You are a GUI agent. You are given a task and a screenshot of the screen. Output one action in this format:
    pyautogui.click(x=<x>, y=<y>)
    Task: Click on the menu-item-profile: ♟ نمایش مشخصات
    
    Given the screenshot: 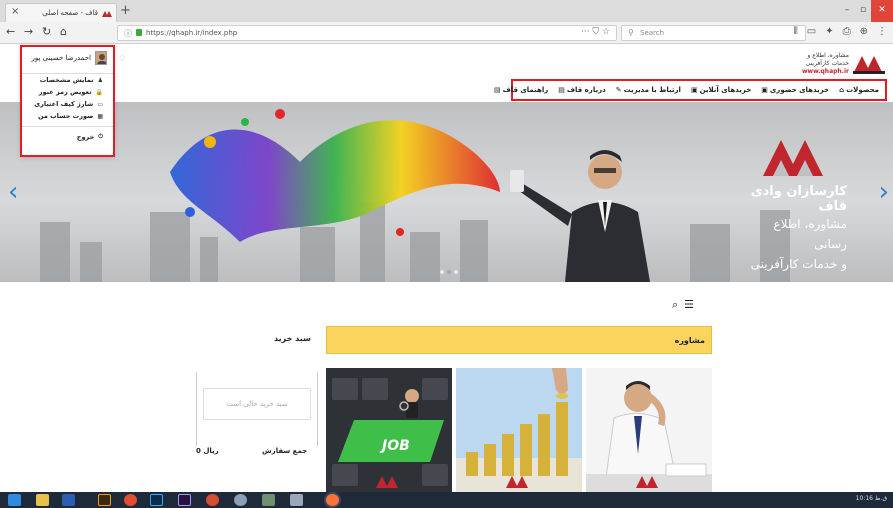 What is the action you would take?
    pyautogui.click(x=67, y=80)
    